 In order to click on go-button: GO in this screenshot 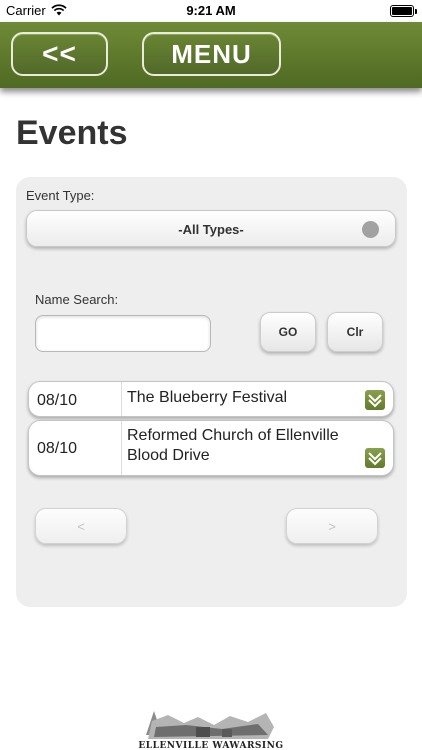, I will do `click(288, 332)`.